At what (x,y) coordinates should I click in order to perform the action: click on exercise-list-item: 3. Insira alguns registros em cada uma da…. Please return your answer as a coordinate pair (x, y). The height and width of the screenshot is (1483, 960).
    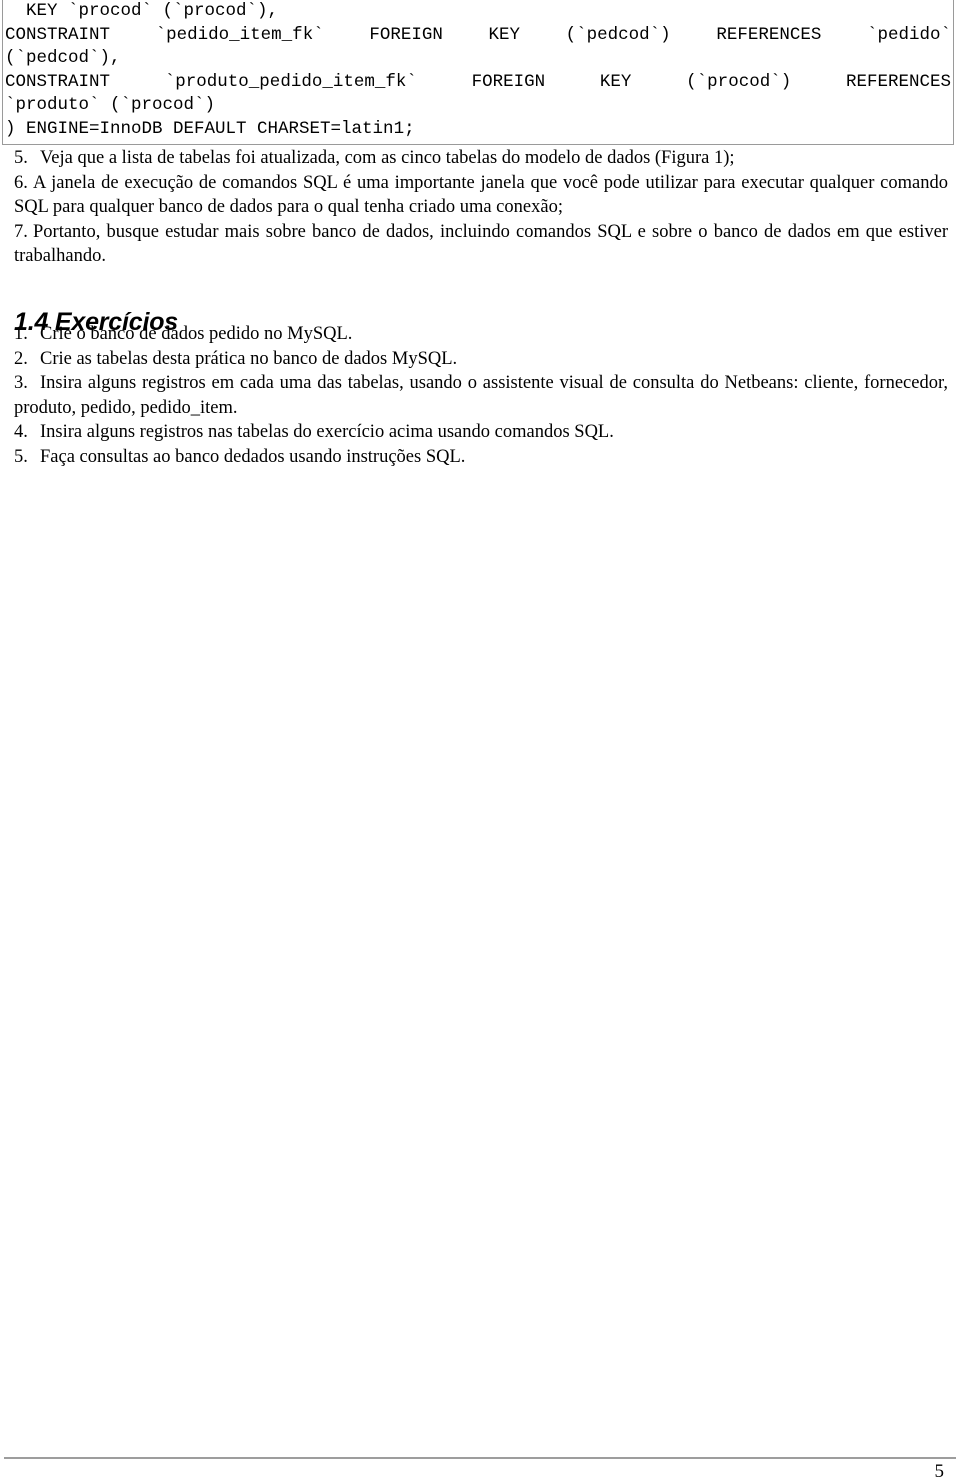
    Looking at the image, I should click on (481, 395).